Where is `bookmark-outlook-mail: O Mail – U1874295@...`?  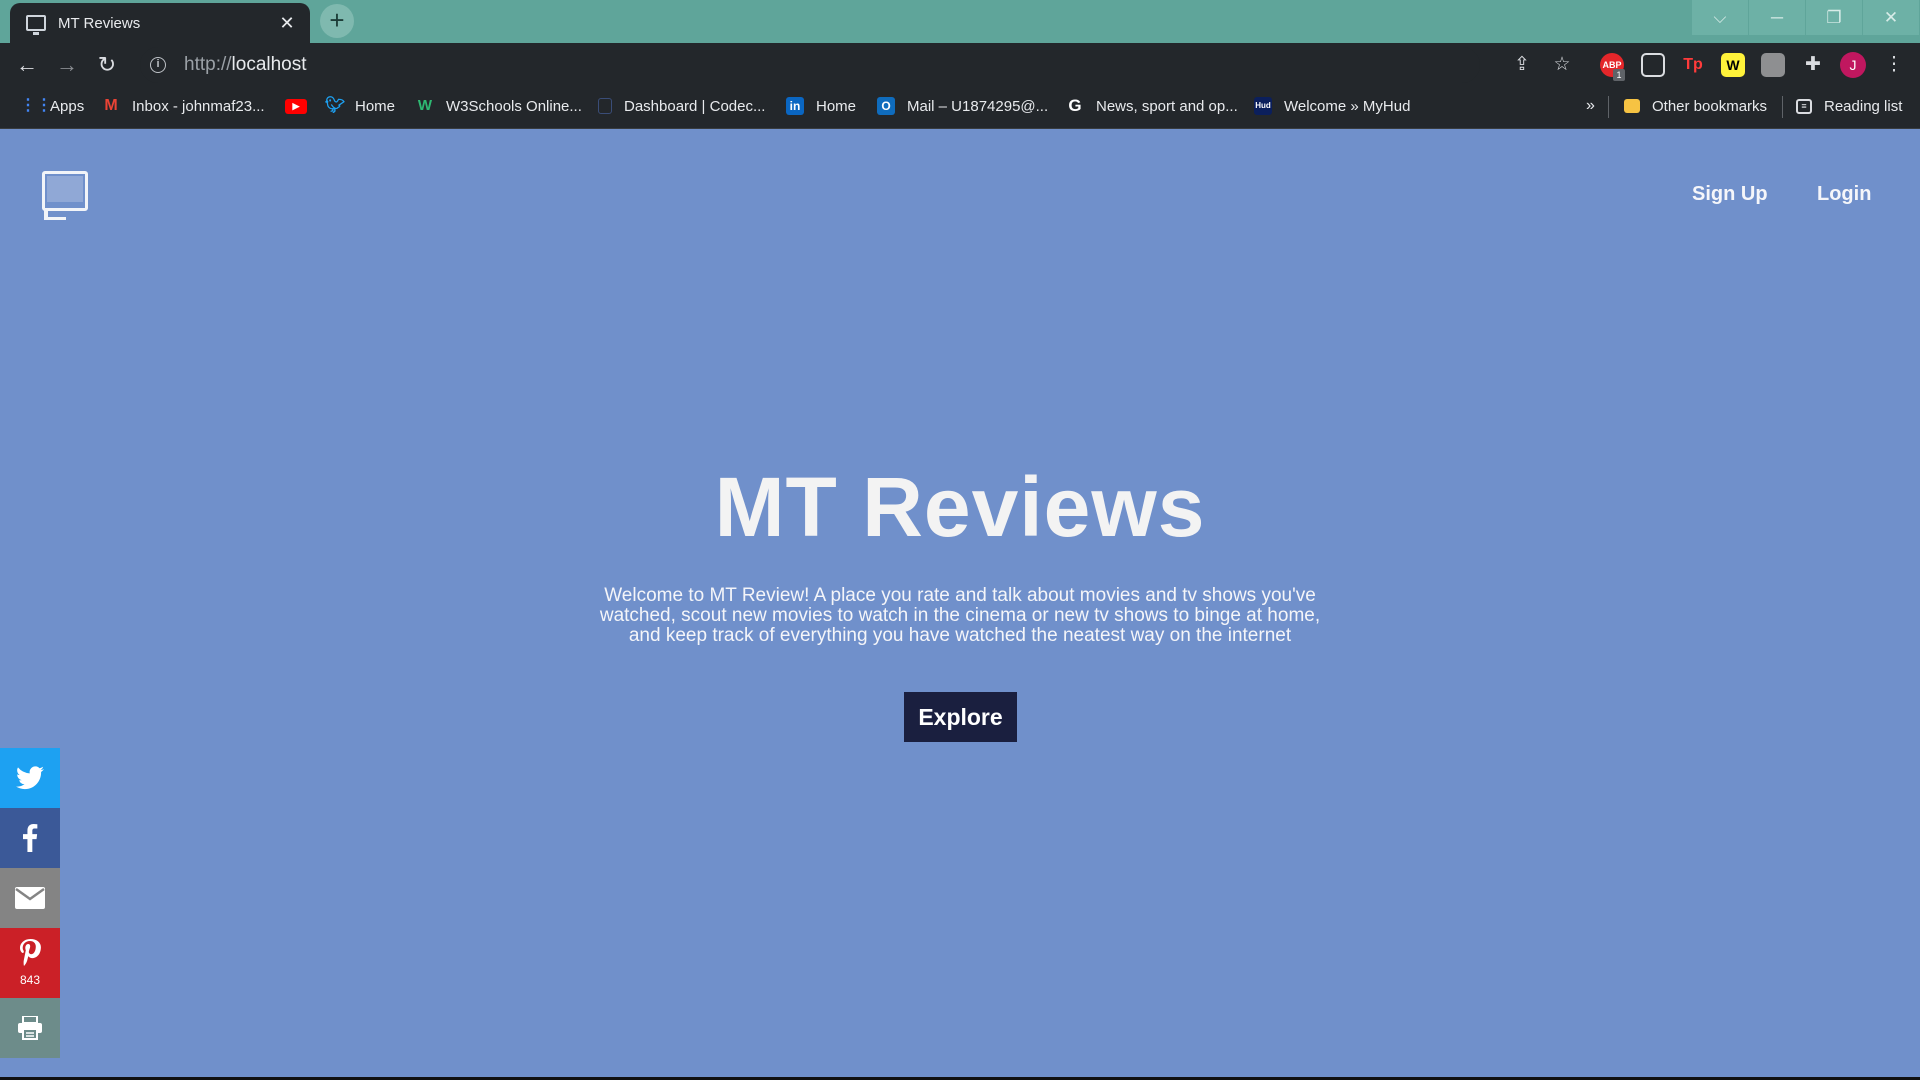 bookmark-outlook-mail: O Mail – U1874295@... is located at coordinates (962, 106).